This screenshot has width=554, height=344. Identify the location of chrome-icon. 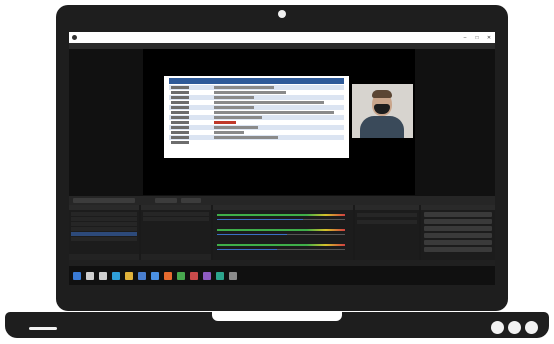
(181, 276).